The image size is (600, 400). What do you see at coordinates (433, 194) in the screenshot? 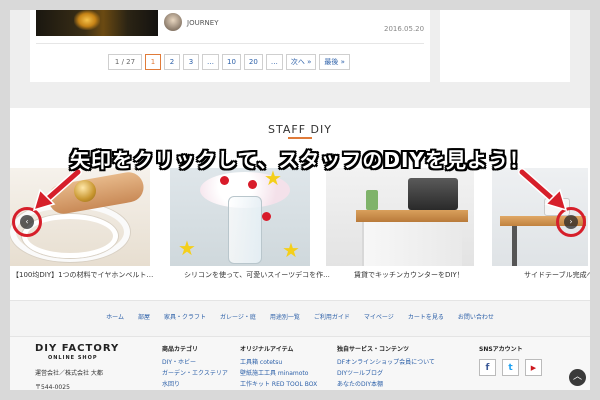
I see `microwave` at bounding box center [433, 194].